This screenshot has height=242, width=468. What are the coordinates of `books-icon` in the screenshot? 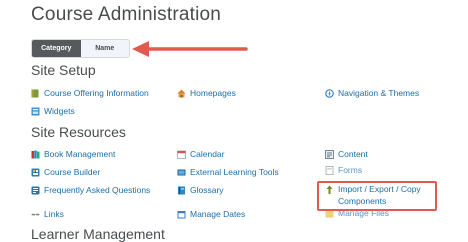 It's located at (35, 154).